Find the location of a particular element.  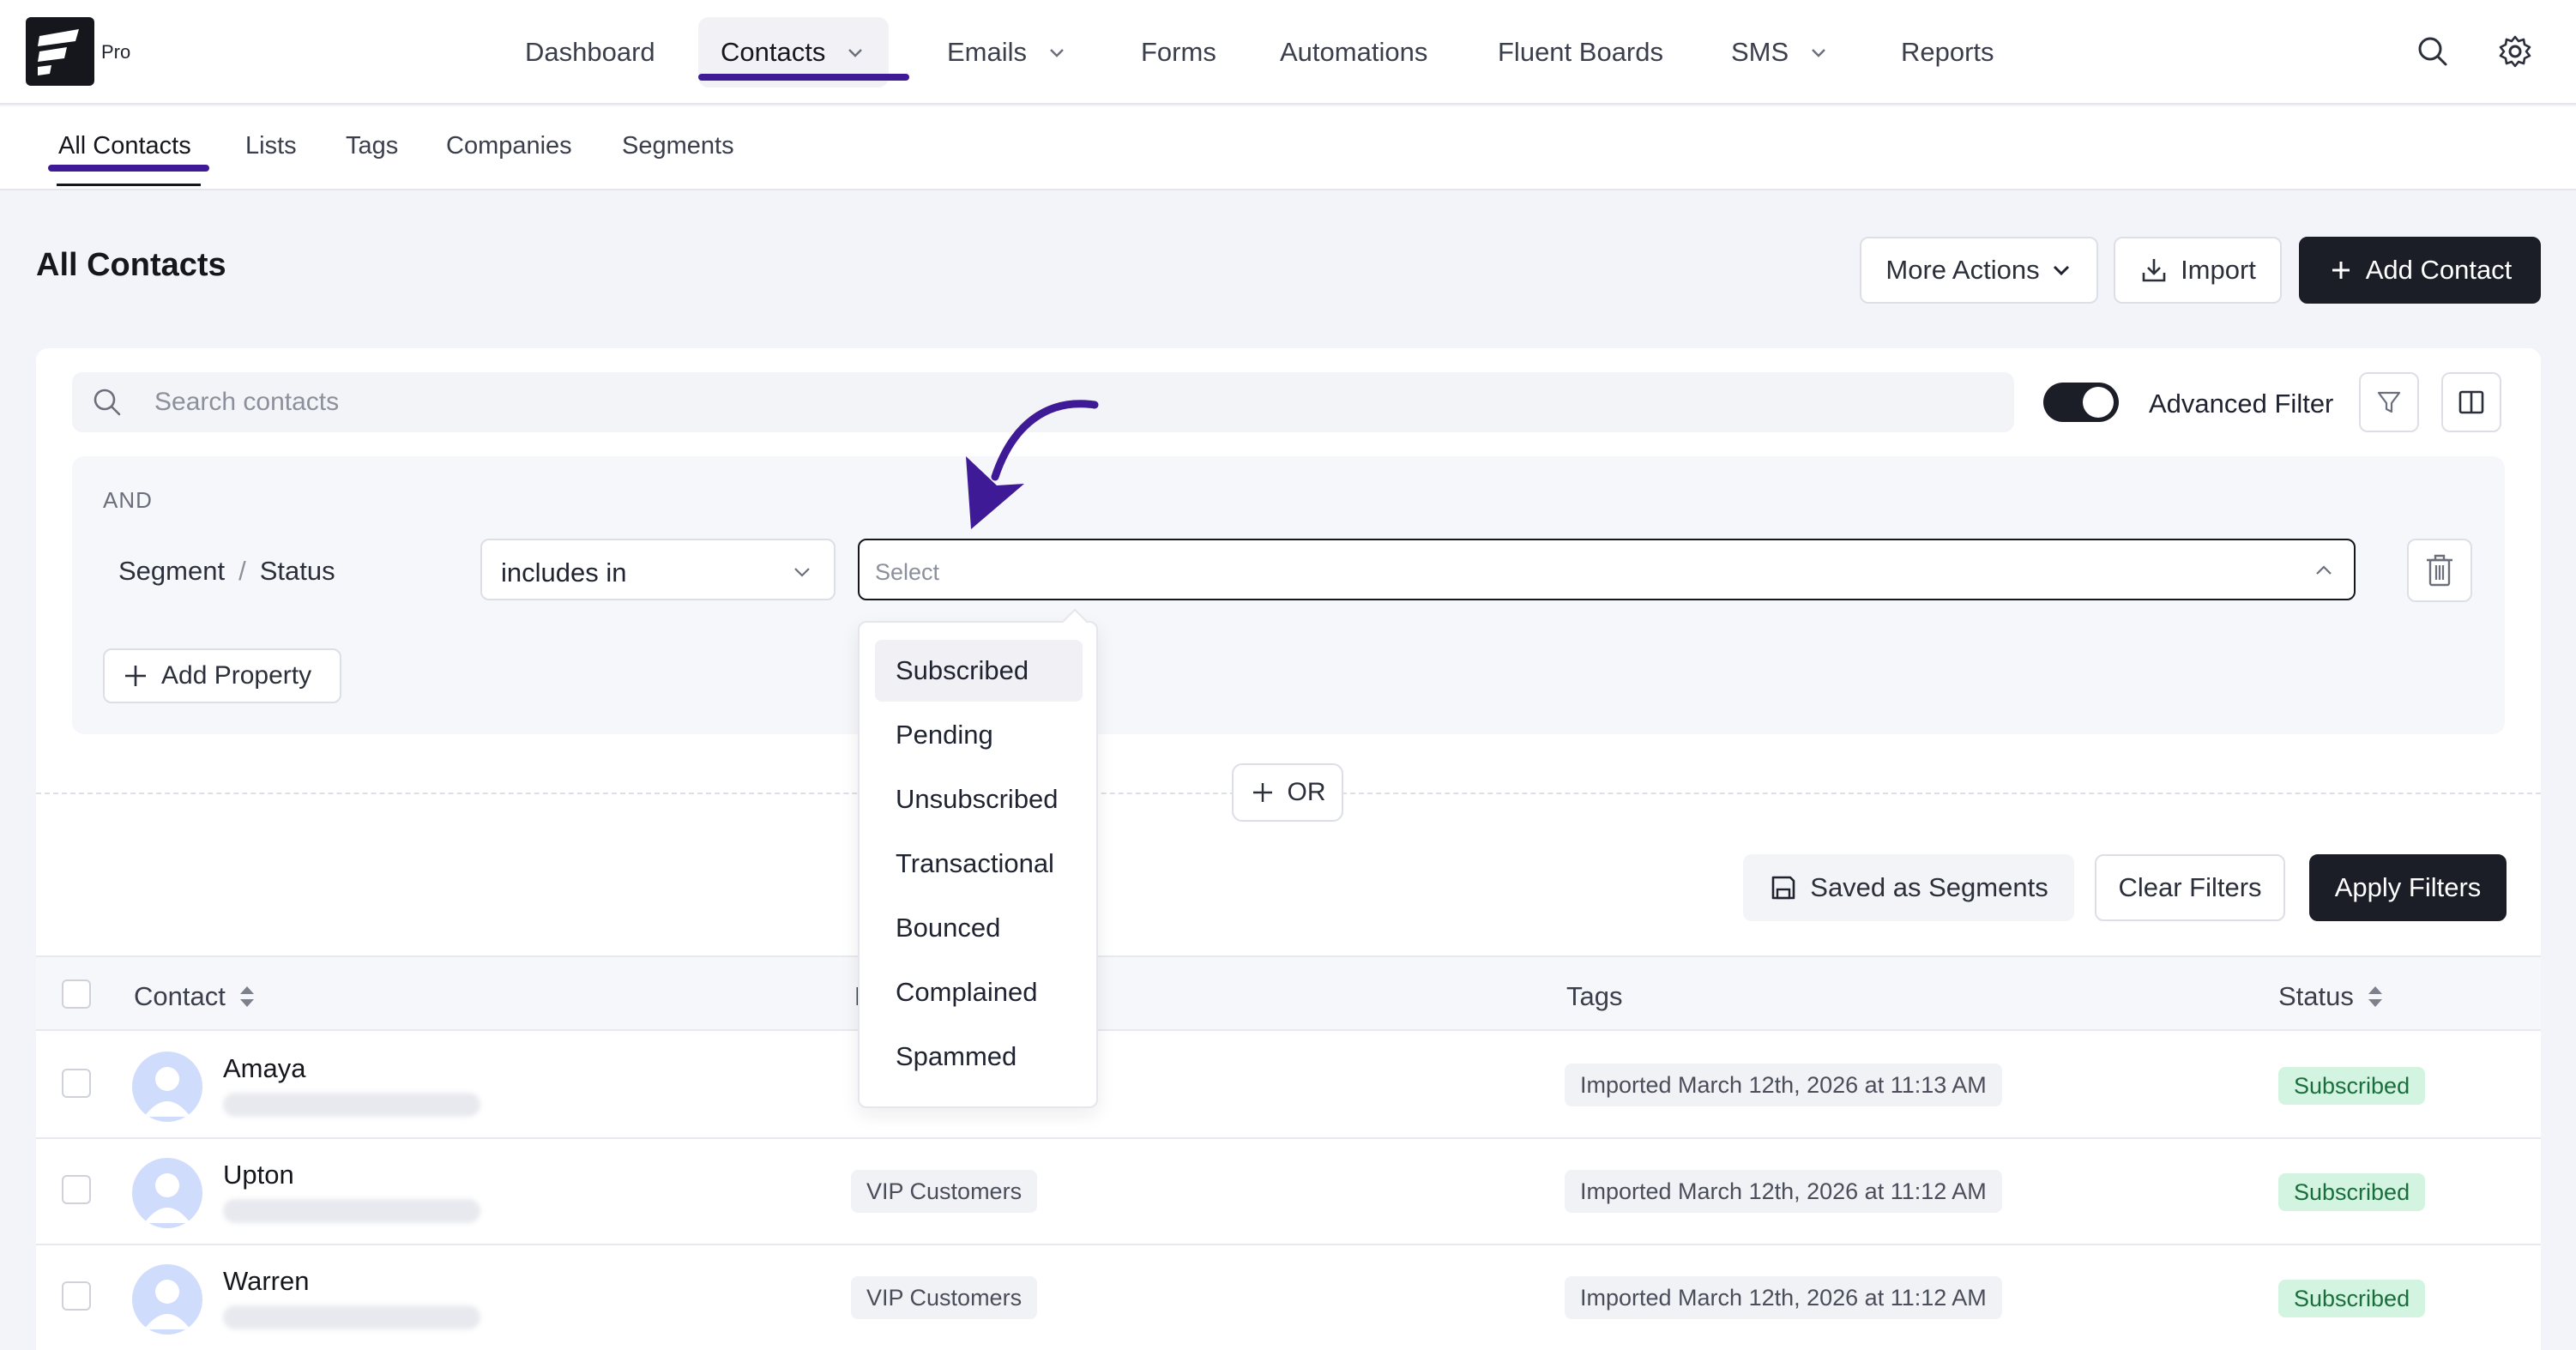

option-complained: Complained is located at coordinates (979, 992).